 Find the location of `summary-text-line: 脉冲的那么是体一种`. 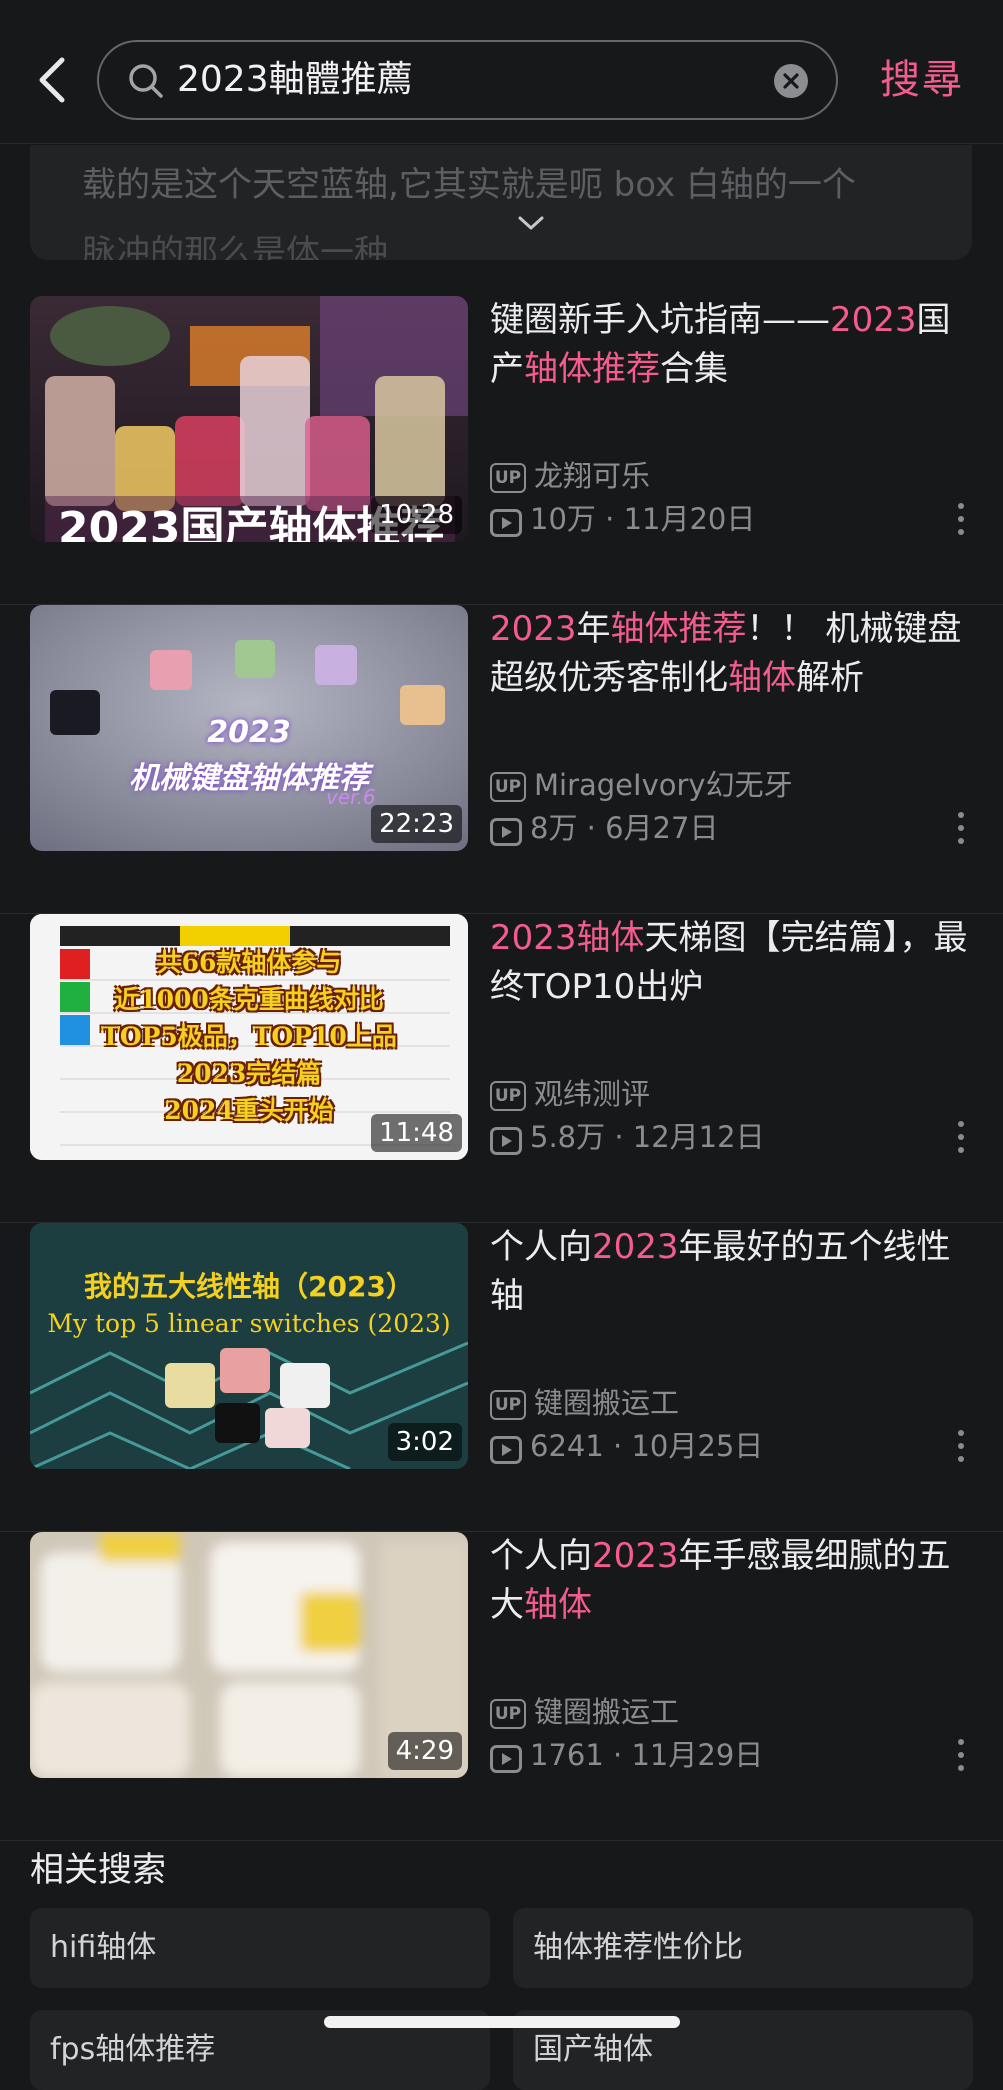

summary-text-line: 脉冲的那么是体一种 is located at coordinates (235, 246).